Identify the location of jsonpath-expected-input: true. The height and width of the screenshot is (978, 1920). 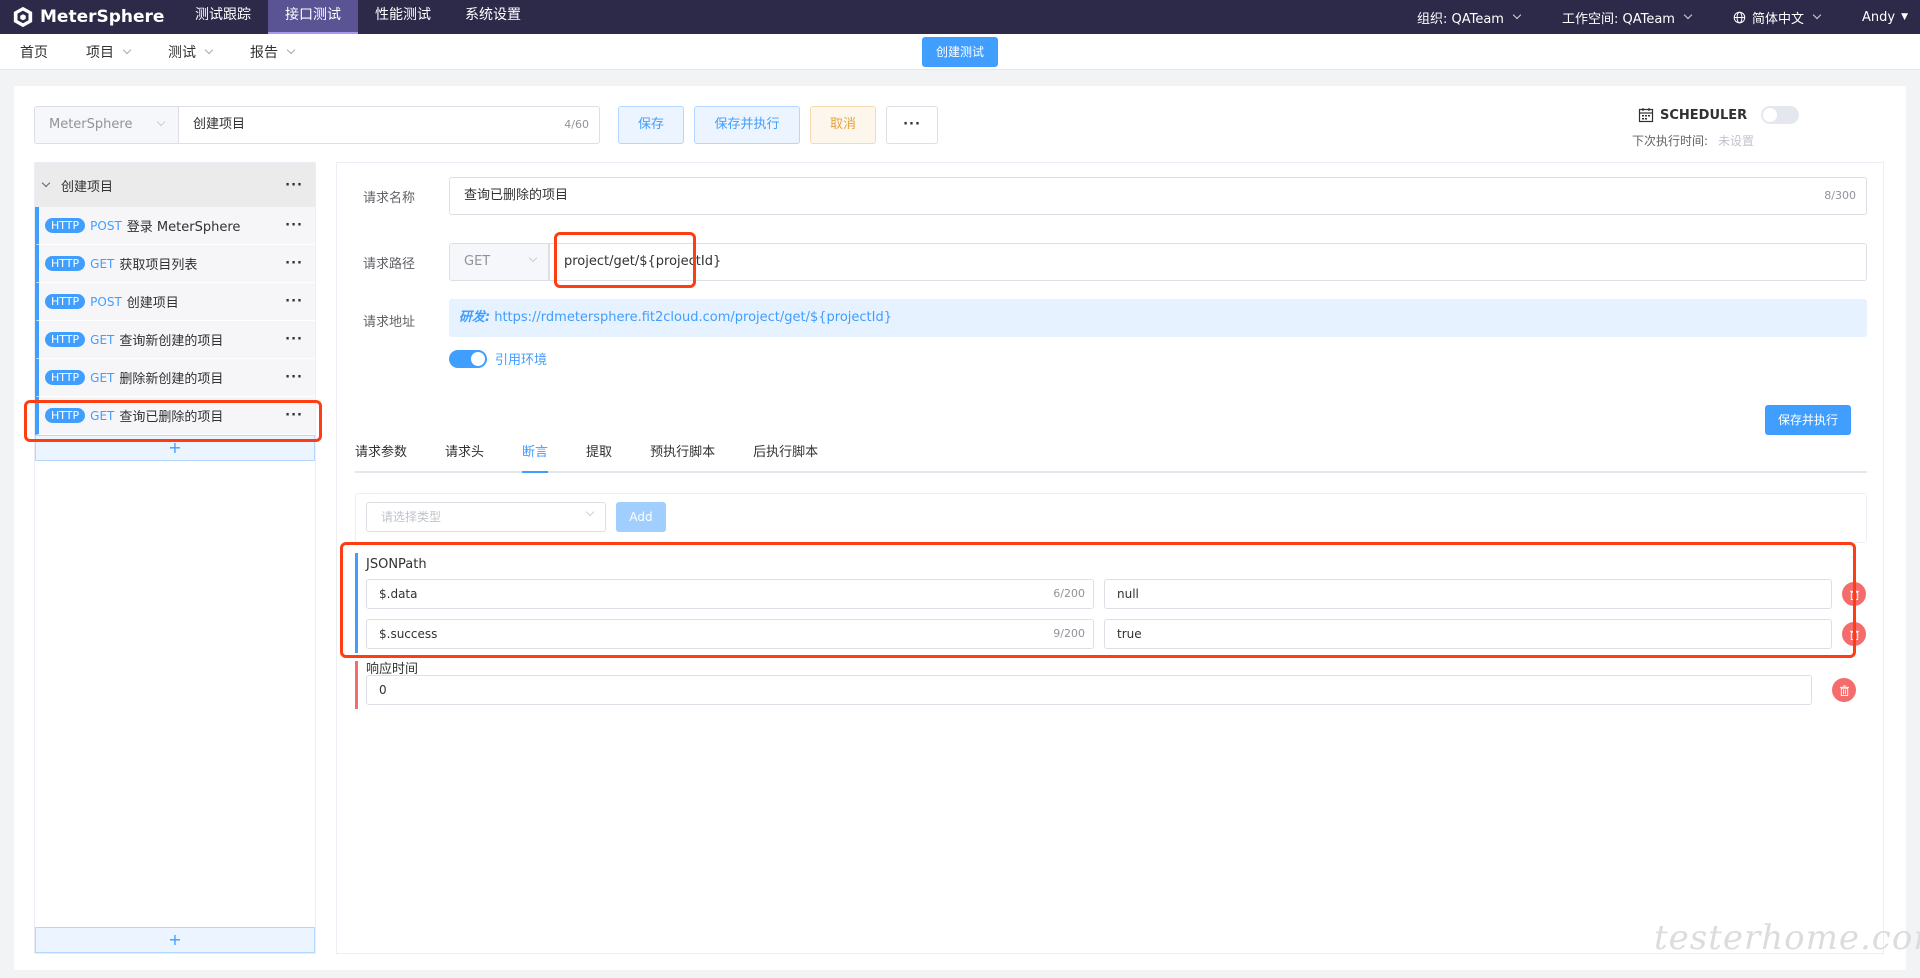
(1468, 634).